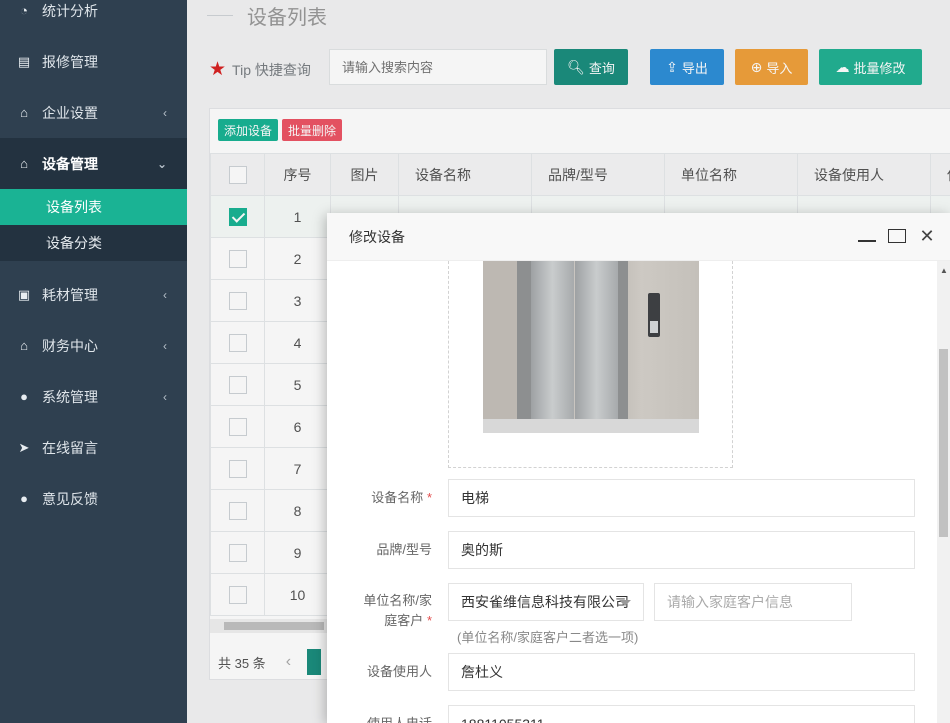  What do you see at coordinates (944, 270) in the screenshot?
I see `scroll-up-icon: ▲` at bounding box center [944, 270].